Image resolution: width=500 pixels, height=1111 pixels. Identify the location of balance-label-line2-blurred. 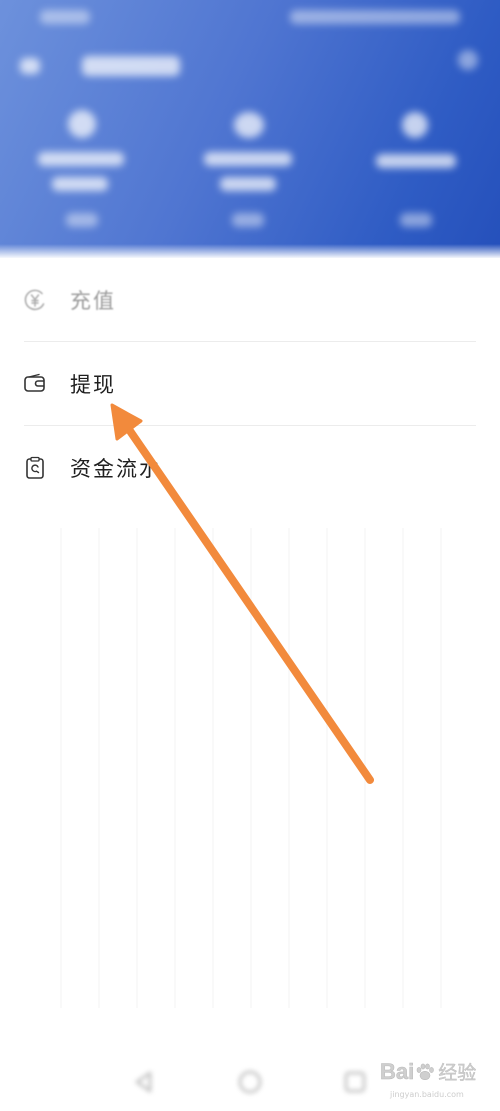
(80, 184).